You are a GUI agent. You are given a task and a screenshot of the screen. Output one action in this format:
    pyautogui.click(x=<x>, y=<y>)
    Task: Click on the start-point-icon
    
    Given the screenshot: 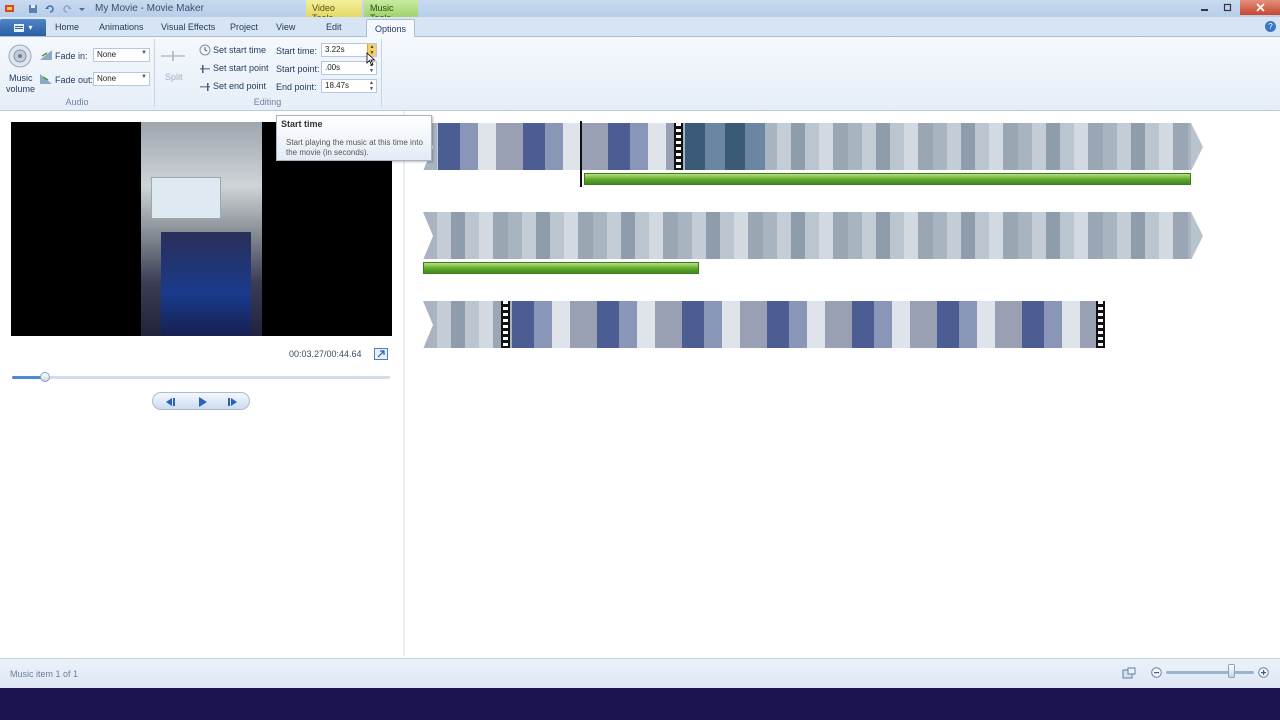 What is the action you would take?
    pyautogui.click(x=204, y=68)
    